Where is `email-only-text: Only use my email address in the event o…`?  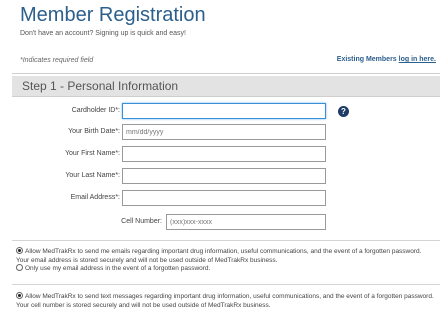
email-only-text: Only use my email address in the event o… is located at coordinates (118, 268).